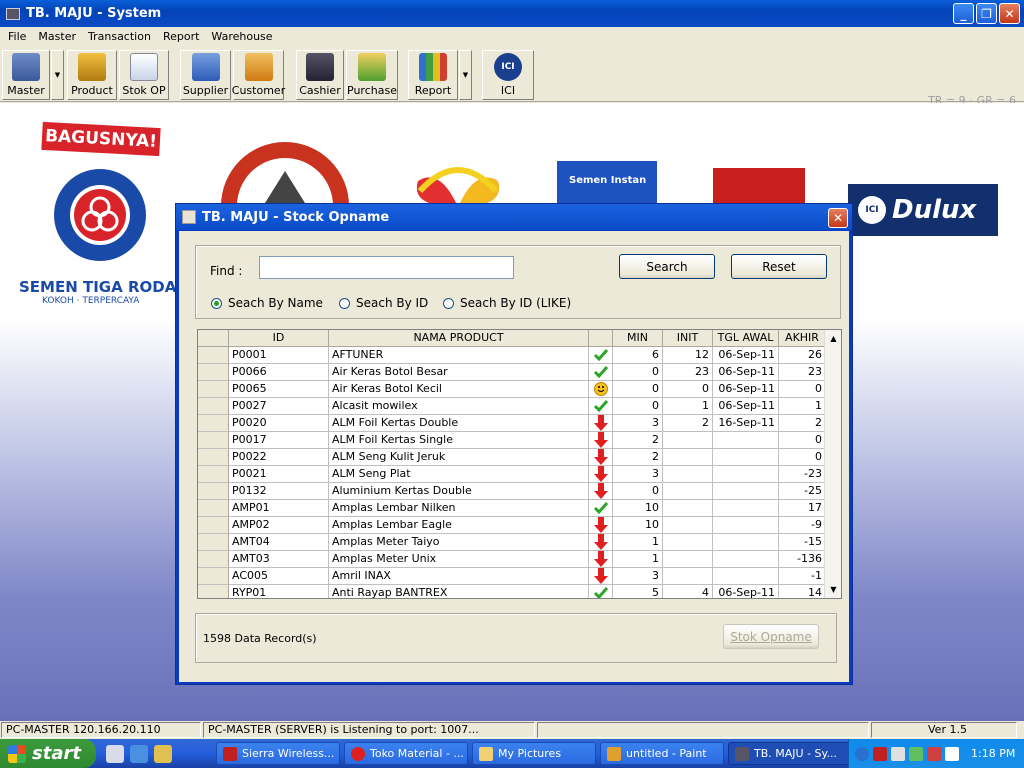 The width and height of the screenshot is (1024, 768). Describe the element at coordinates (662, 753) in the screenshot. I see `taskbar-item-paint: untitled - Paint` at that location.